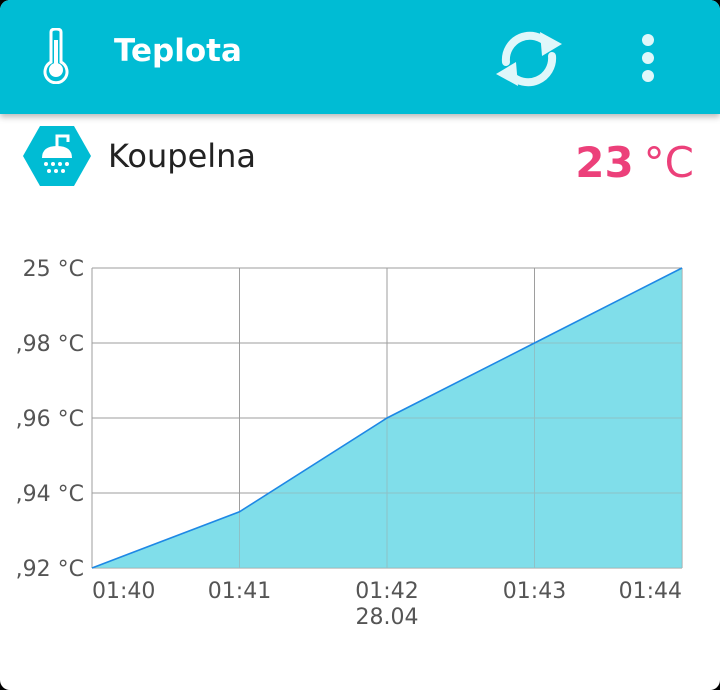 The height and width of the screenshot is (690, 720). What do you see at coordinates (123, 591) in the screenshot?
I see `x-tick-label: 01:40` at bounding box center [123, 591].